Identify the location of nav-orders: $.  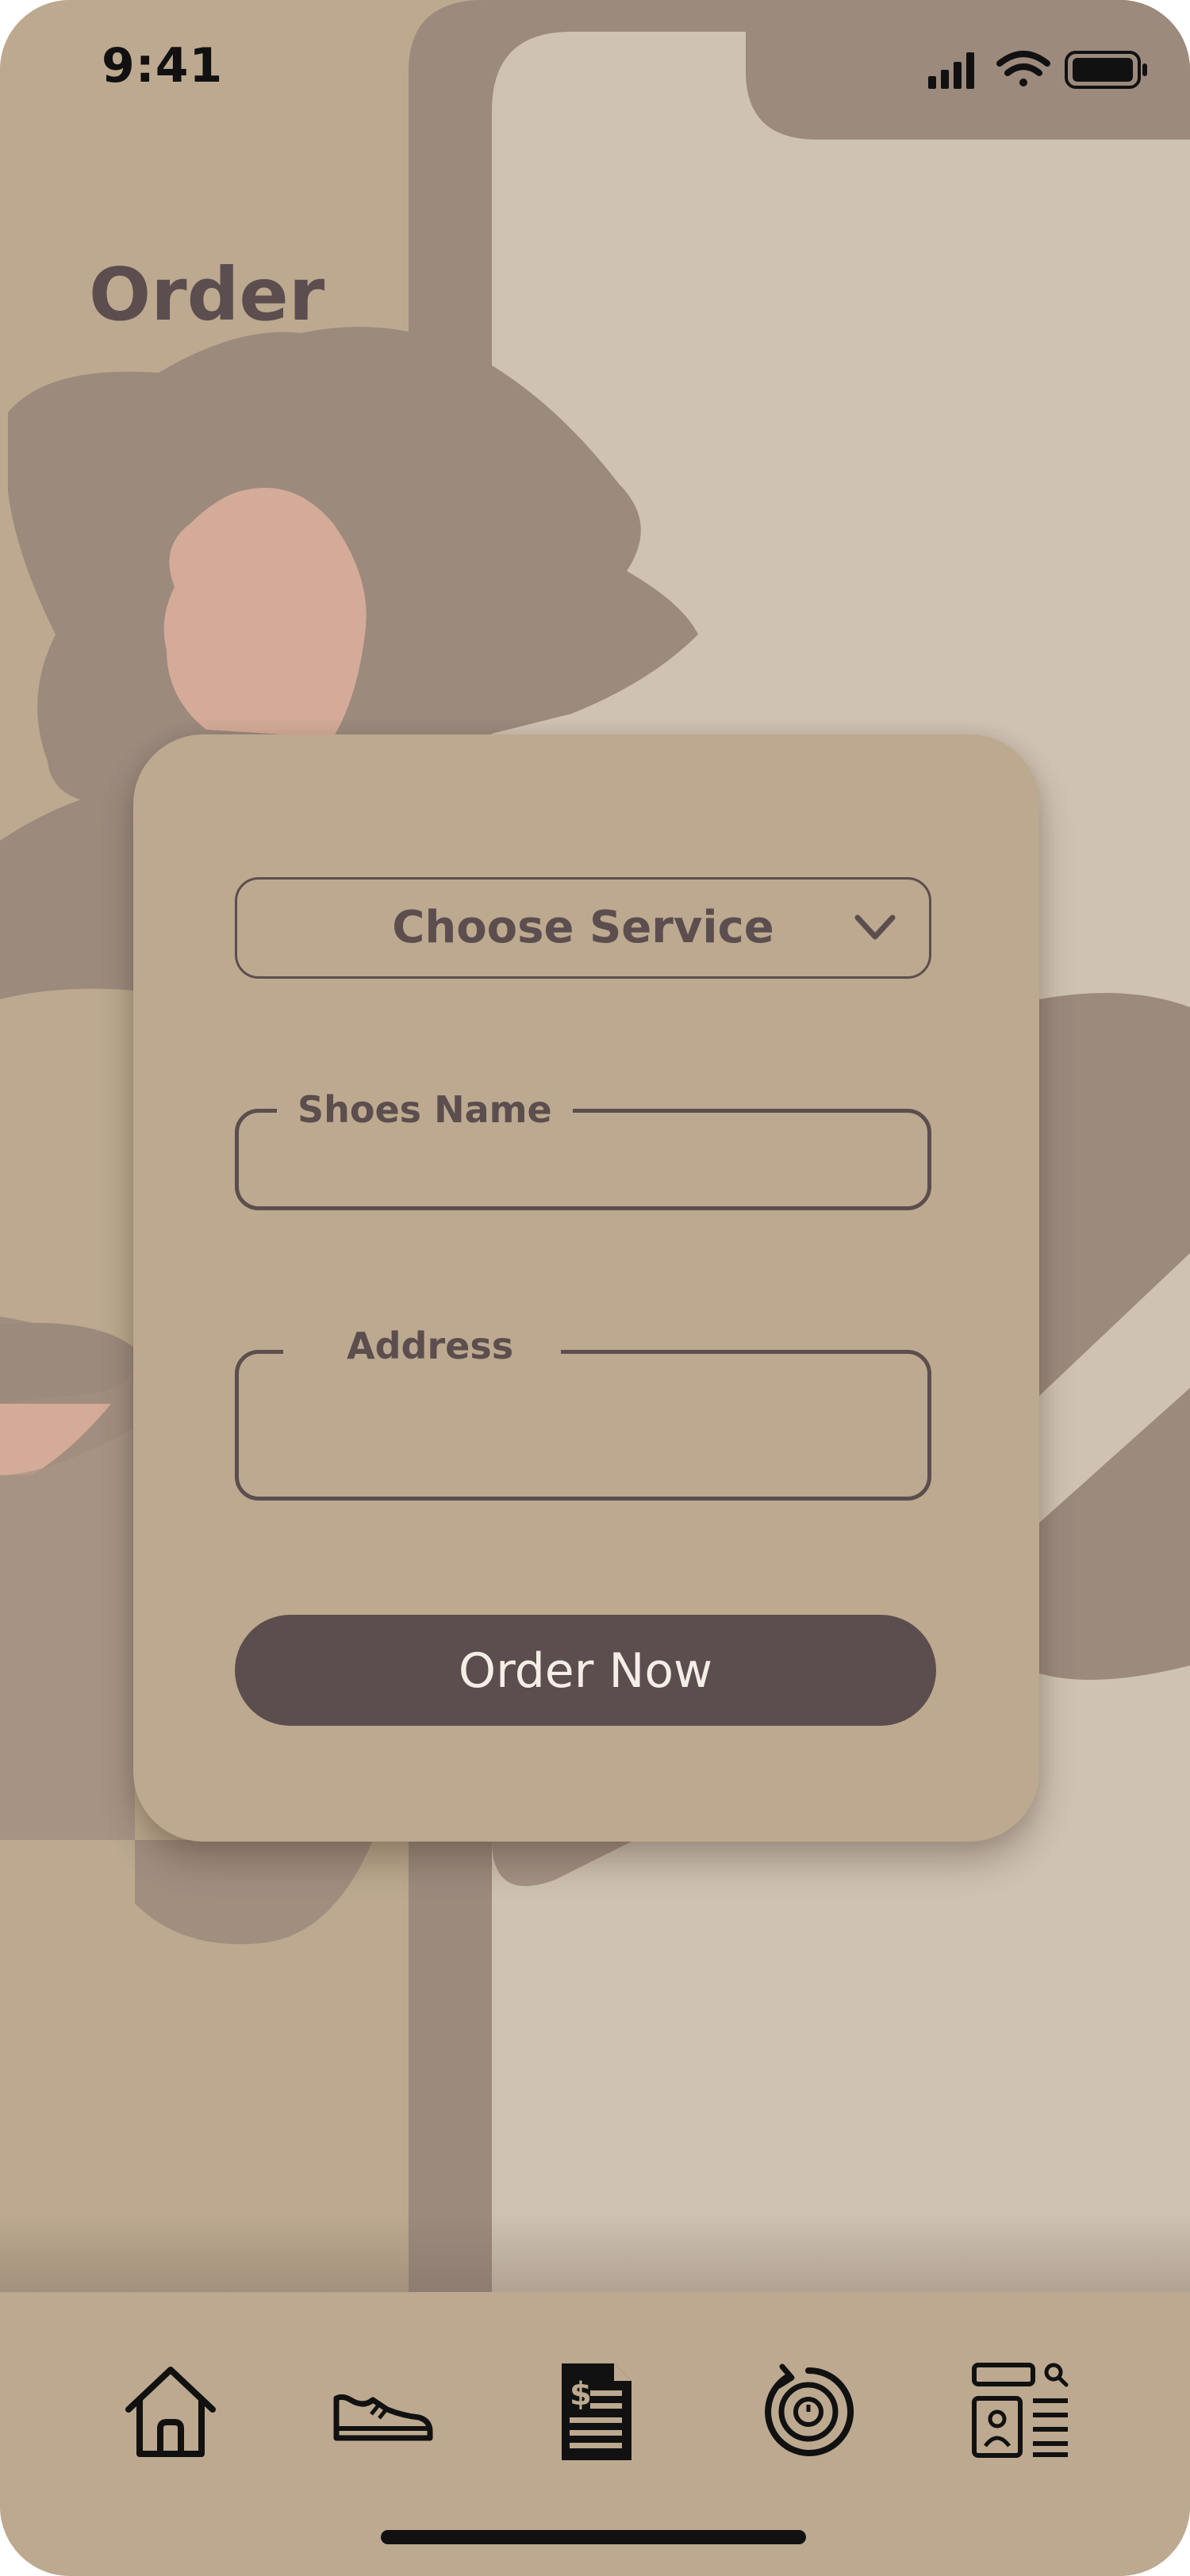
(595, 2412).